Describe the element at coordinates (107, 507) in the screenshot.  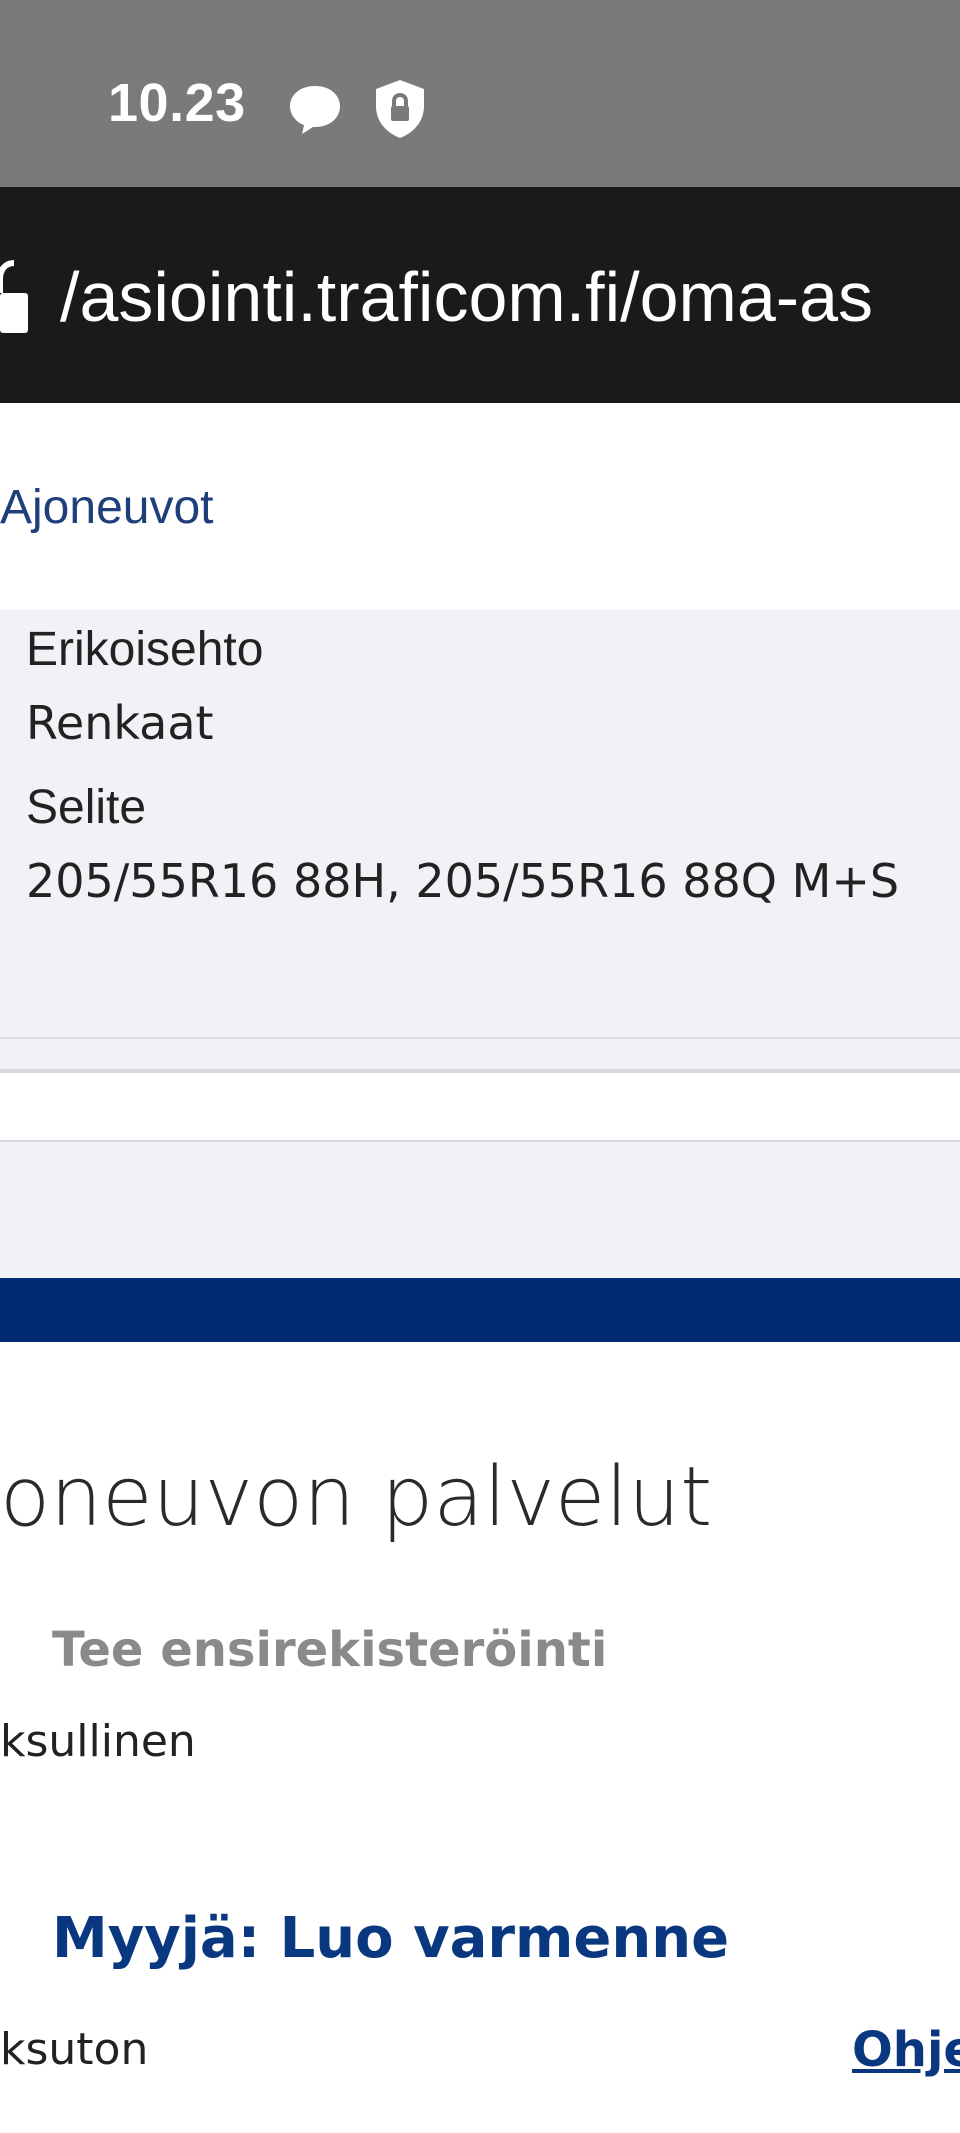
I see `breadcrumb-link: Ajoneuvot` at that location.